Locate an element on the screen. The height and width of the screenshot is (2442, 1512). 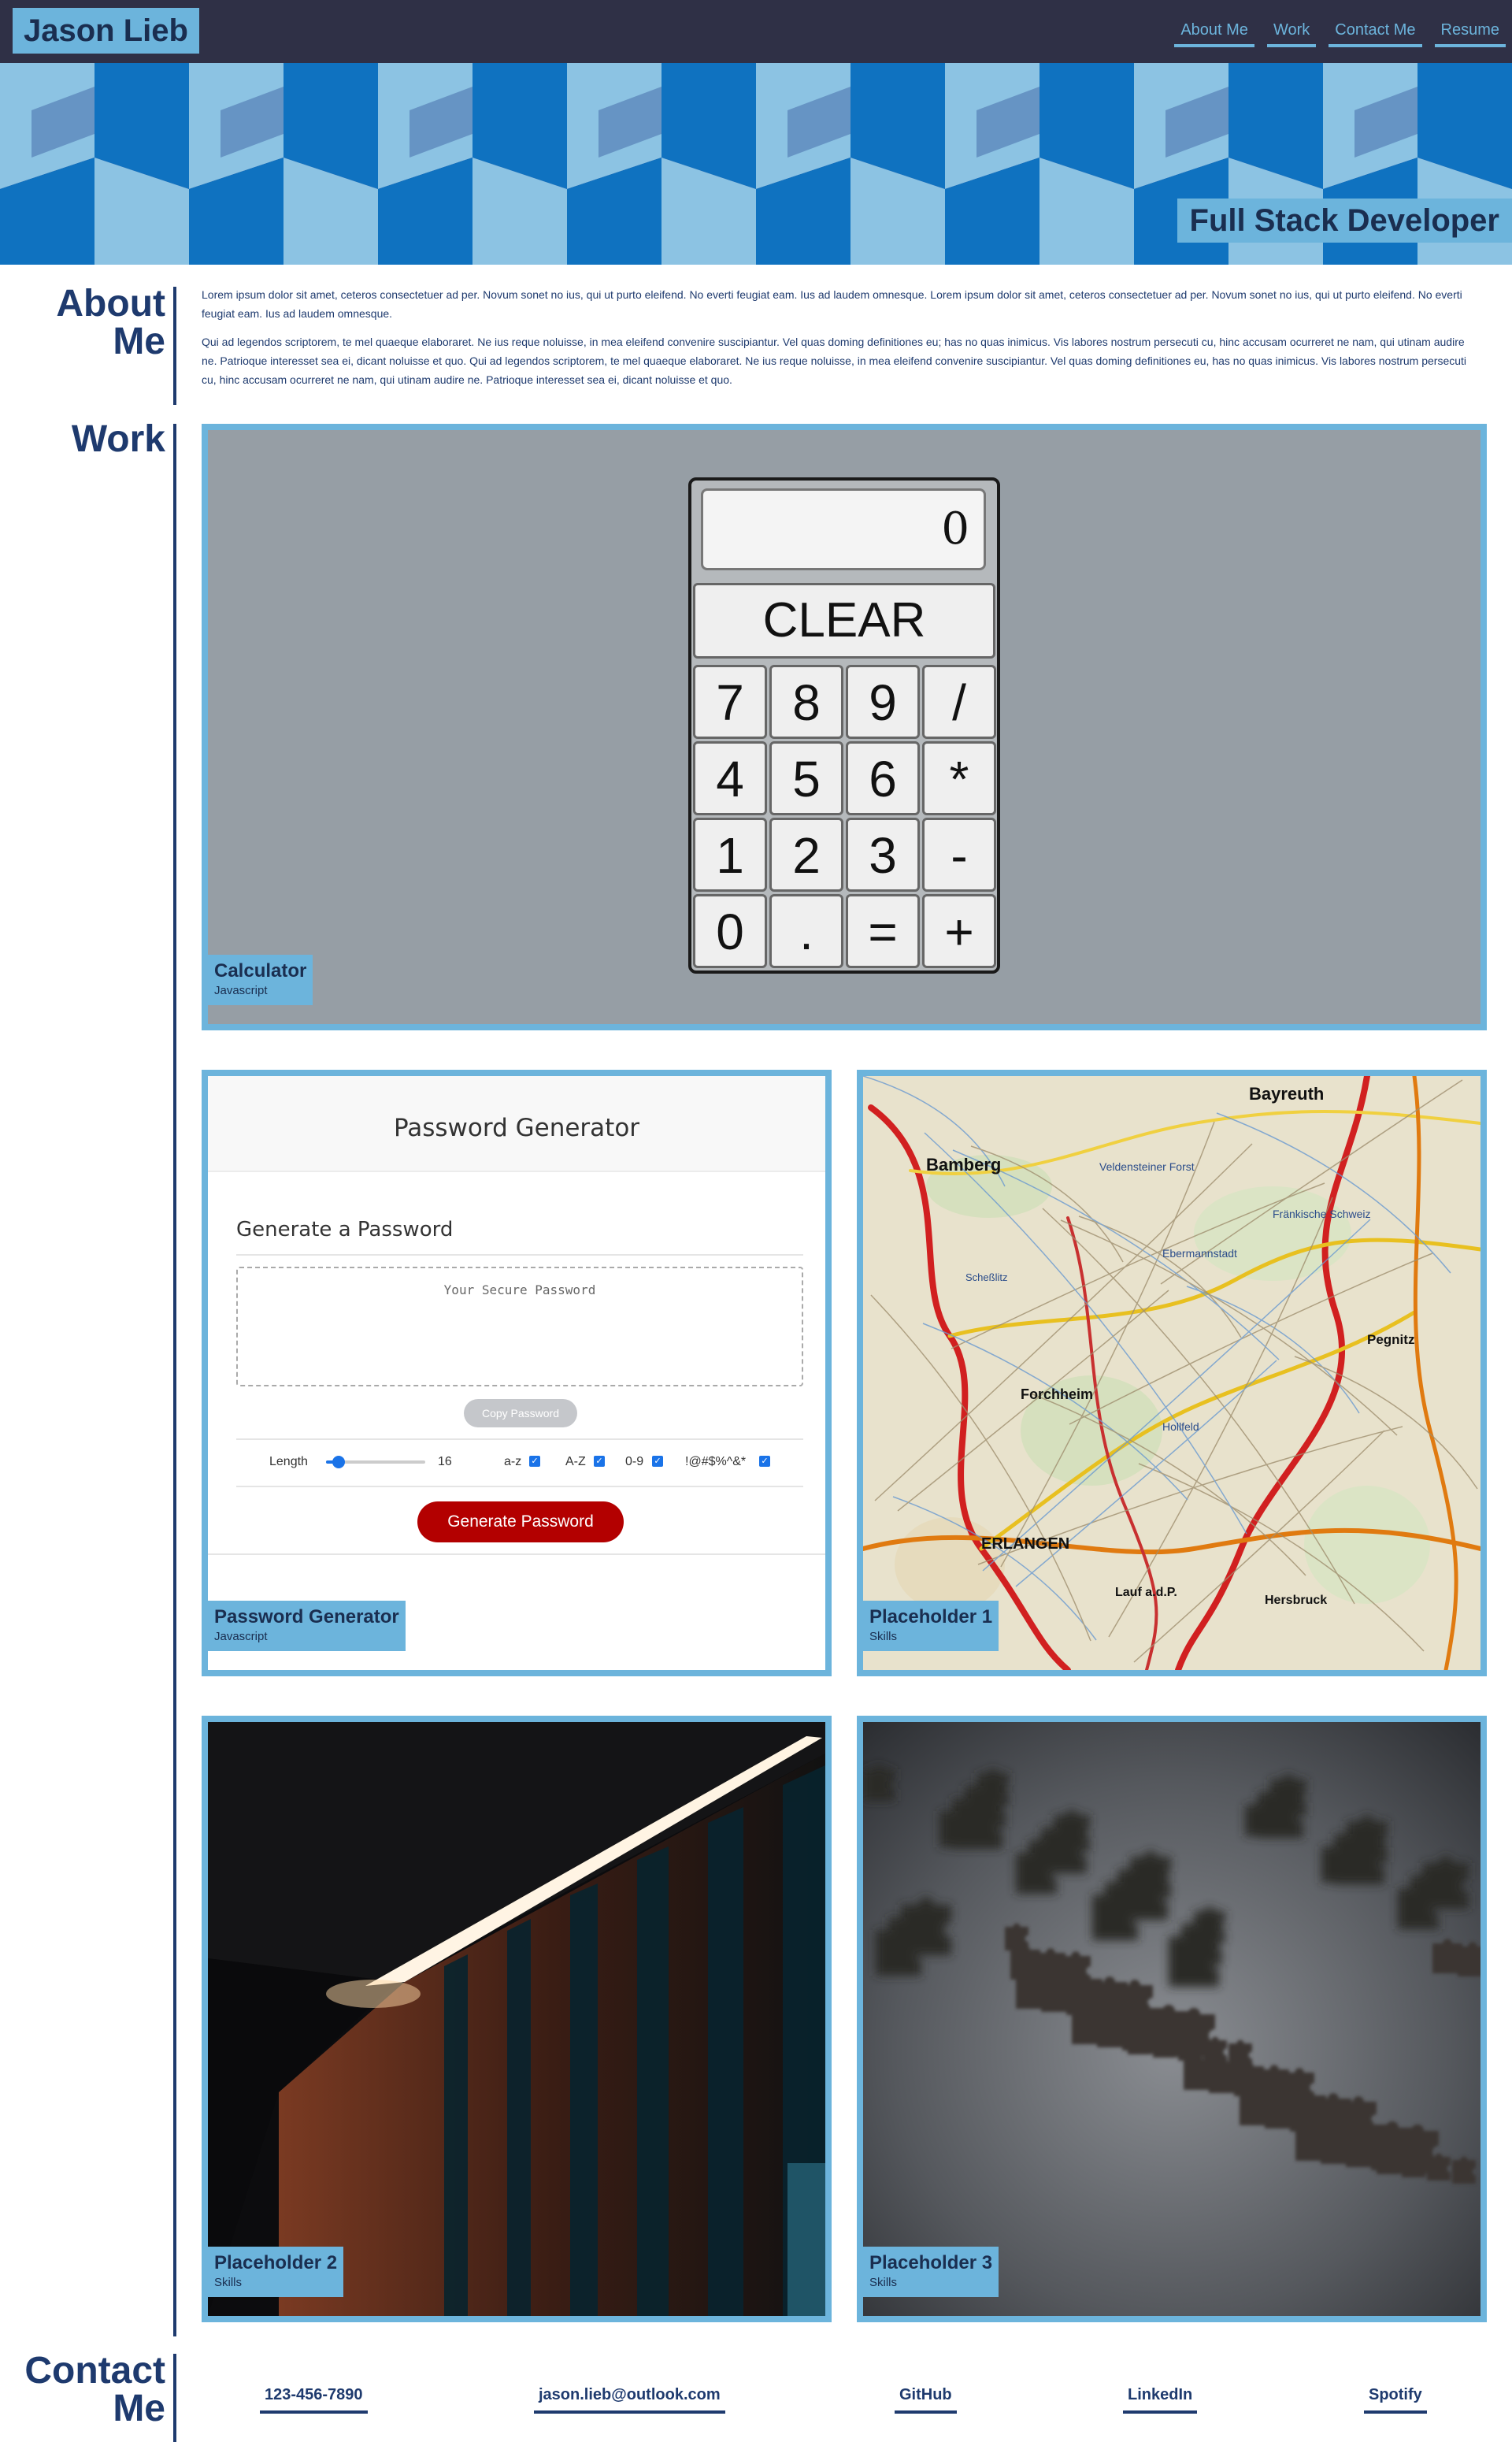
puzzle-pieces-photo is located at coordinates (1171, 2019).